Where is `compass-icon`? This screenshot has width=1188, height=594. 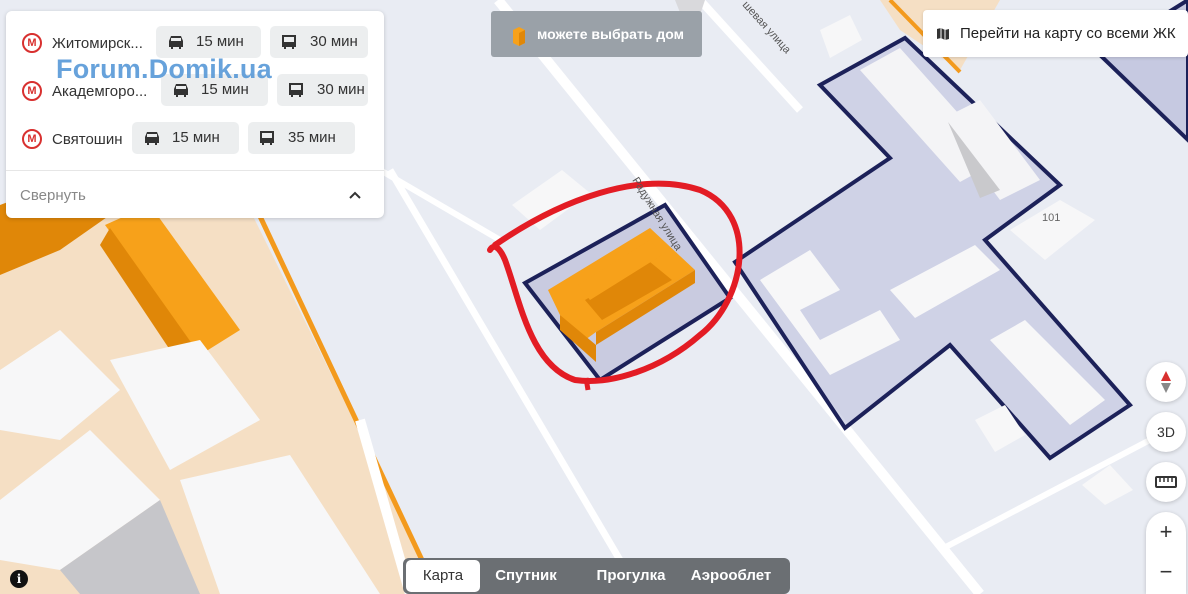
compass-icon is located at coordinates (1166, 382).